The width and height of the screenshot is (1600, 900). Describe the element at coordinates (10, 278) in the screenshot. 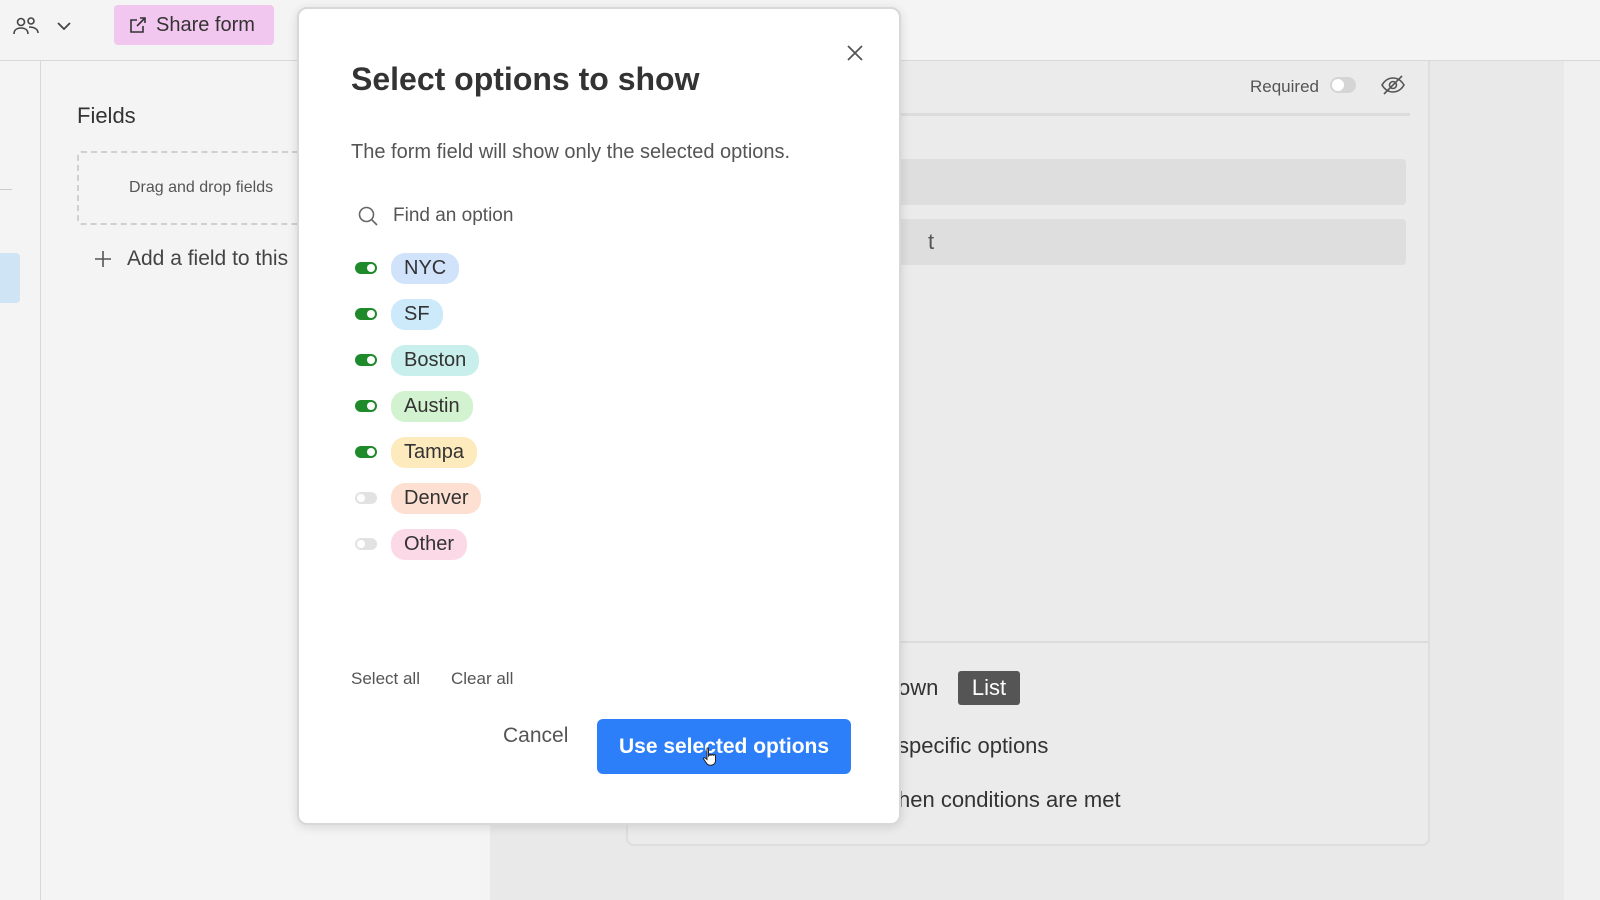

I see `rail-active-indicator` at that location.